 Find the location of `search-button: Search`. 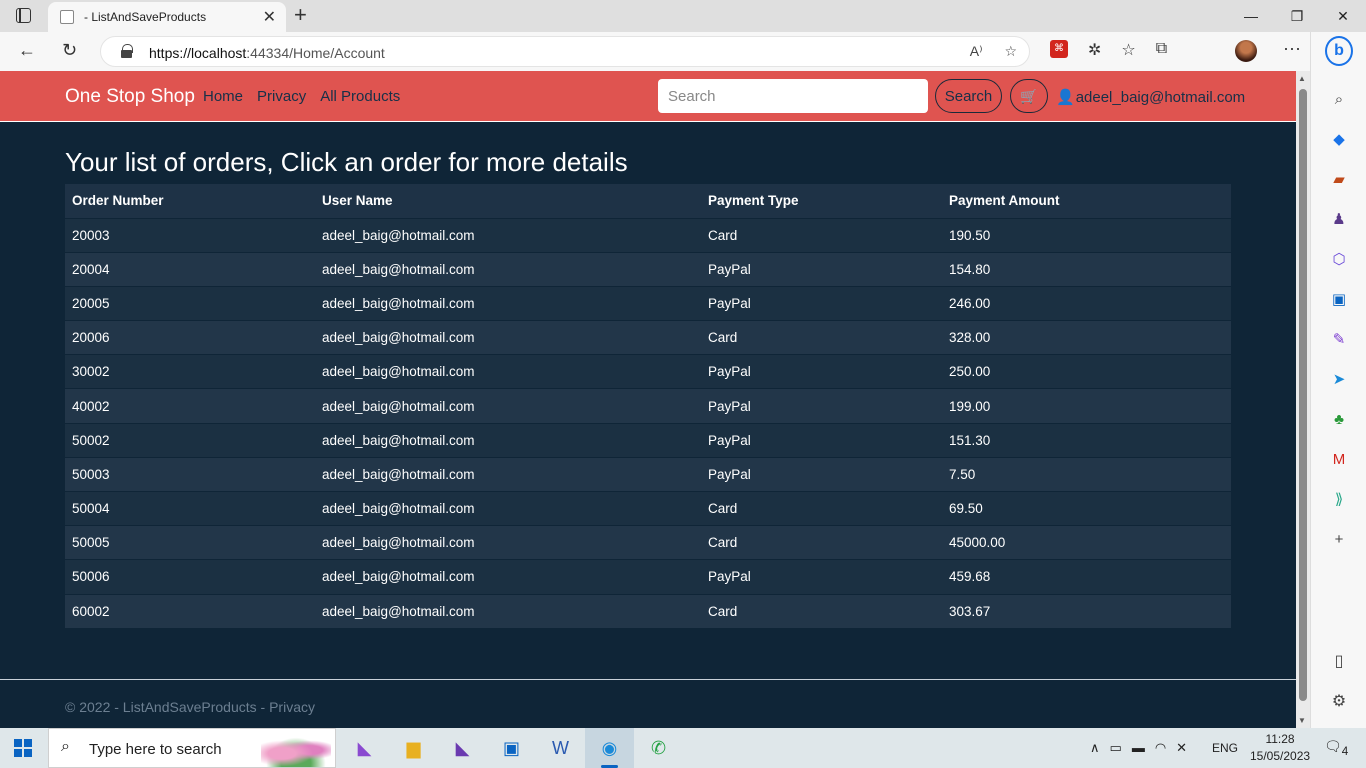

search-button: Search is located at coordinates (968, 96).